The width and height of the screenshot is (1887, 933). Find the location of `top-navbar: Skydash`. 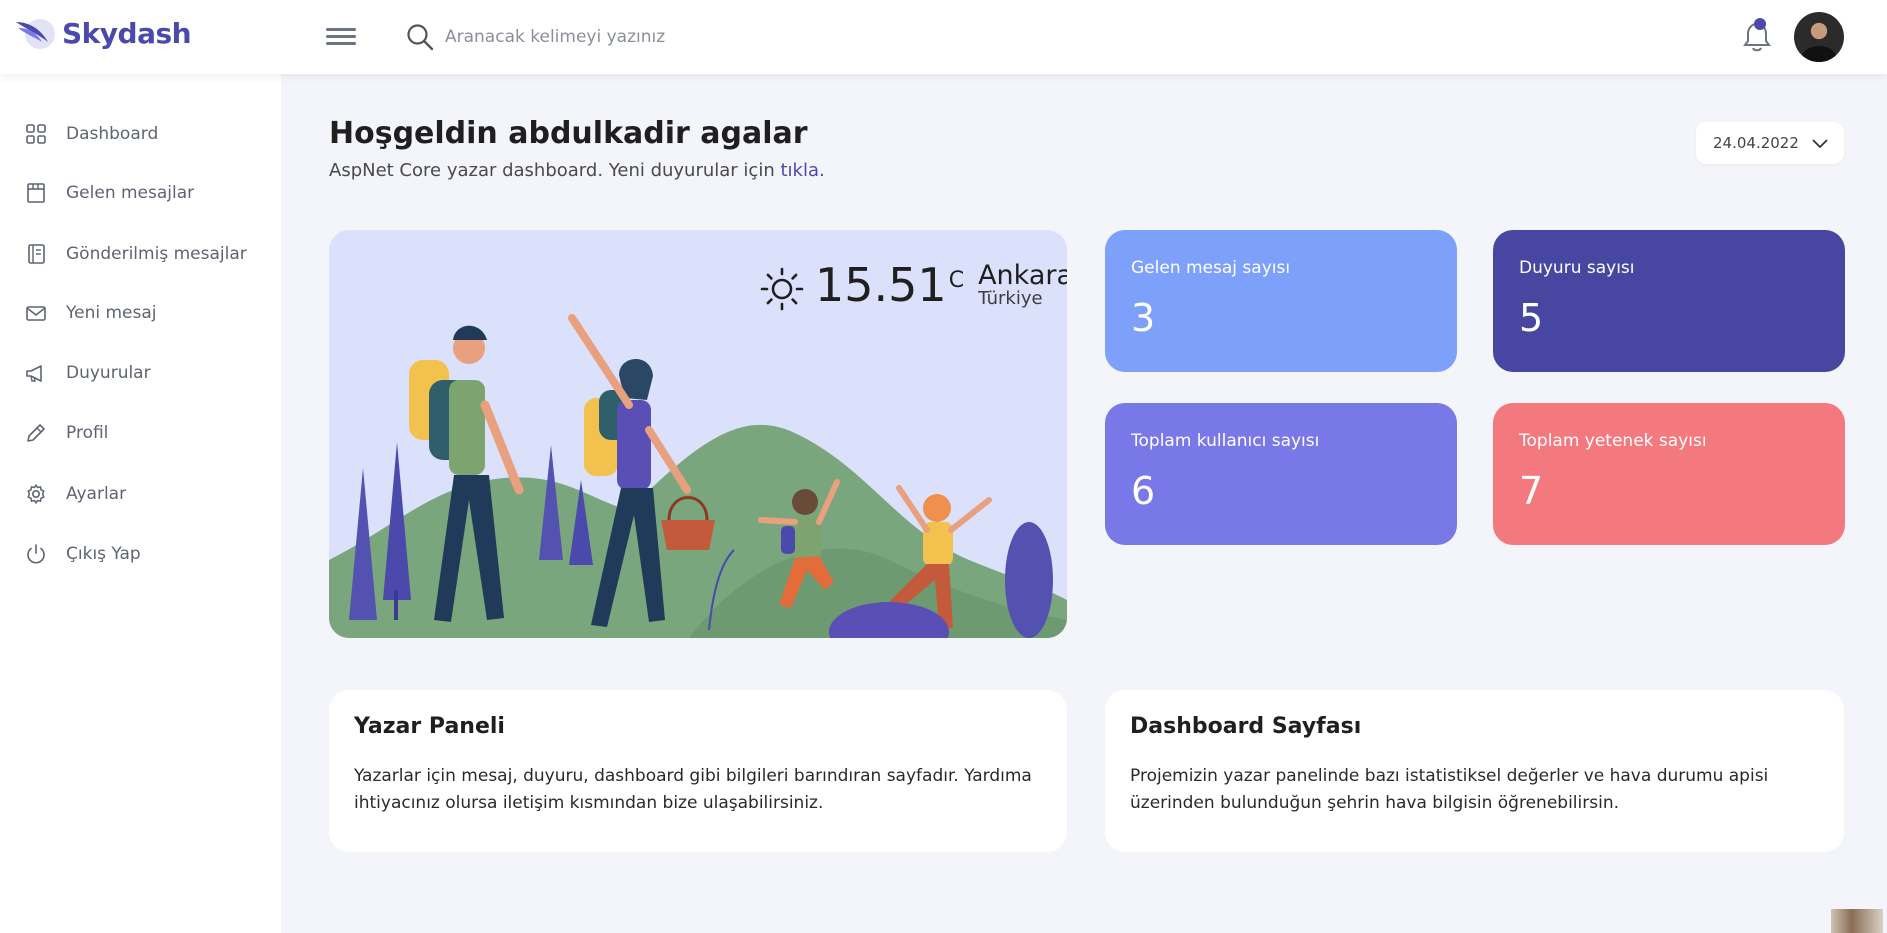

top-navbar: Skydash is located at coordinates (943, 37).